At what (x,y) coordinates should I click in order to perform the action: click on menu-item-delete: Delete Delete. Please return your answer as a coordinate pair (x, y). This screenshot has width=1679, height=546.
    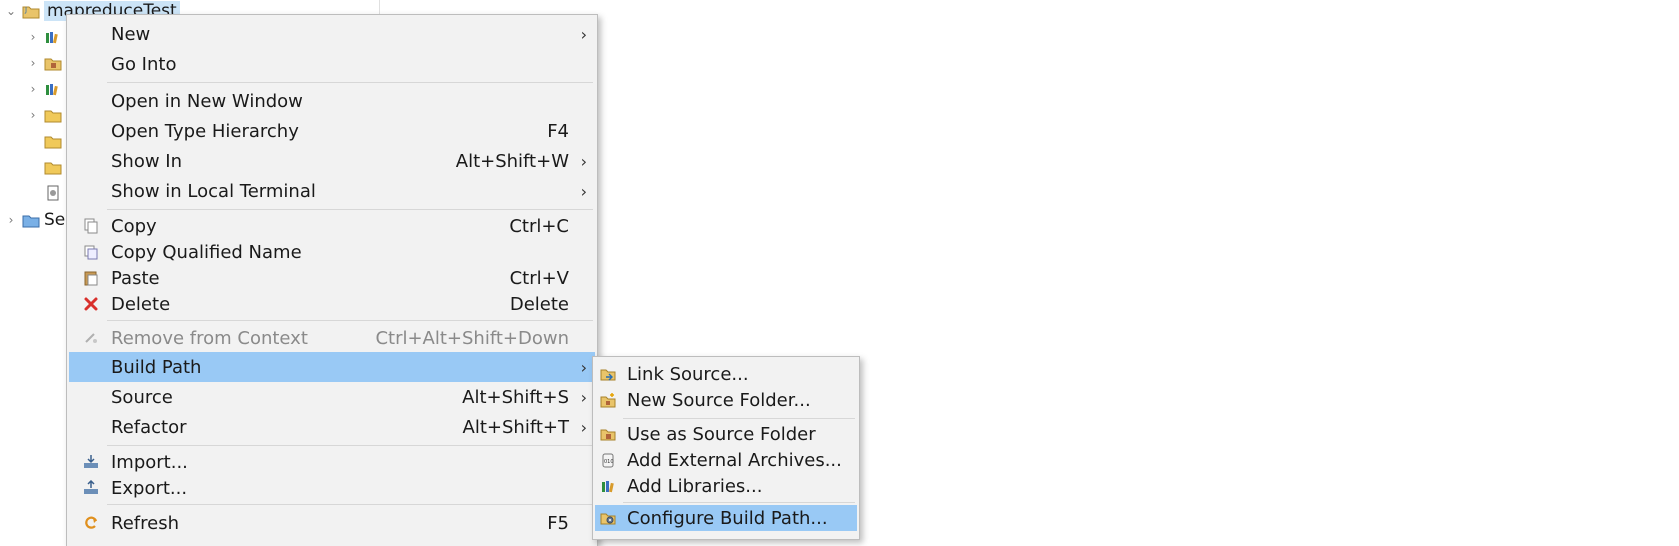
    Looking at the image, I should click on (332, 304).